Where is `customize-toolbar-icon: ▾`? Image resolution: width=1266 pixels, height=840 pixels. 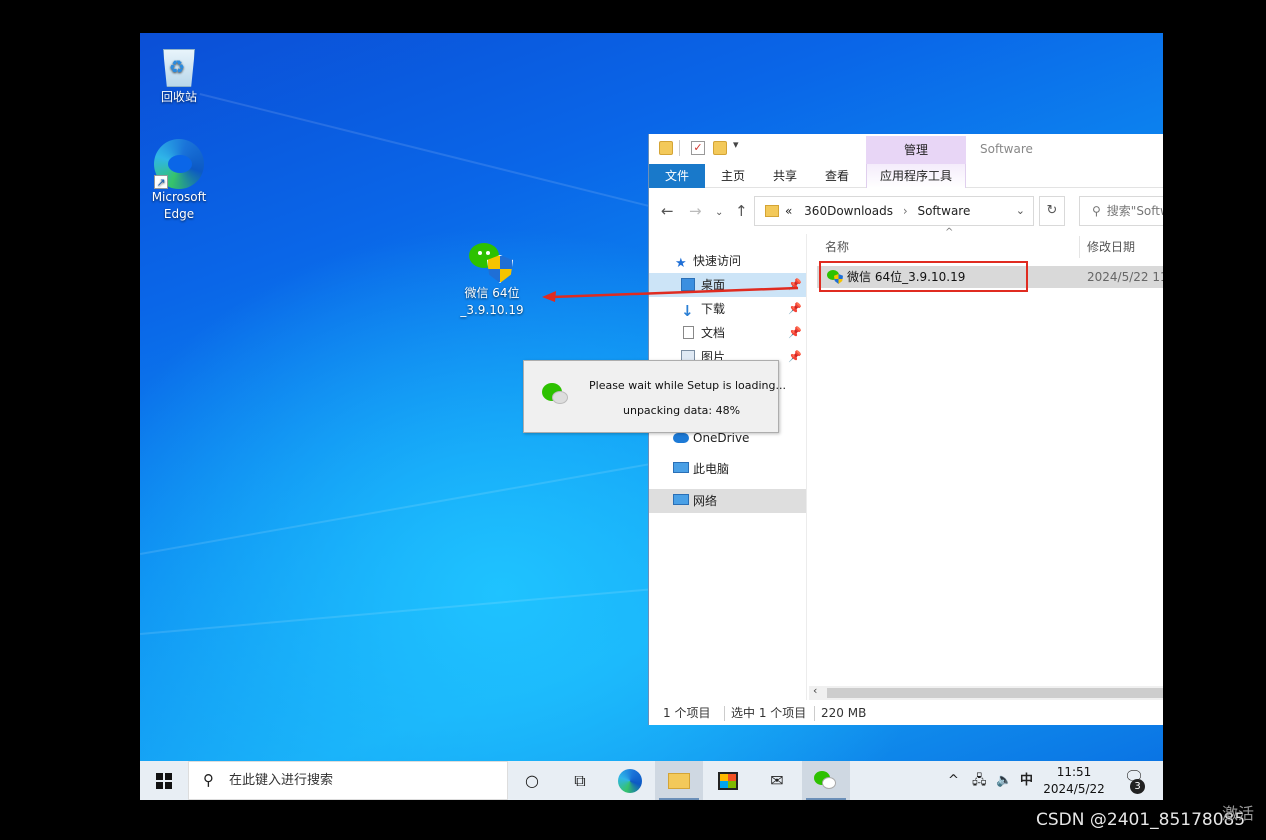
customize-toolbar-icon: ▾ is located at coordinates (736, 144).